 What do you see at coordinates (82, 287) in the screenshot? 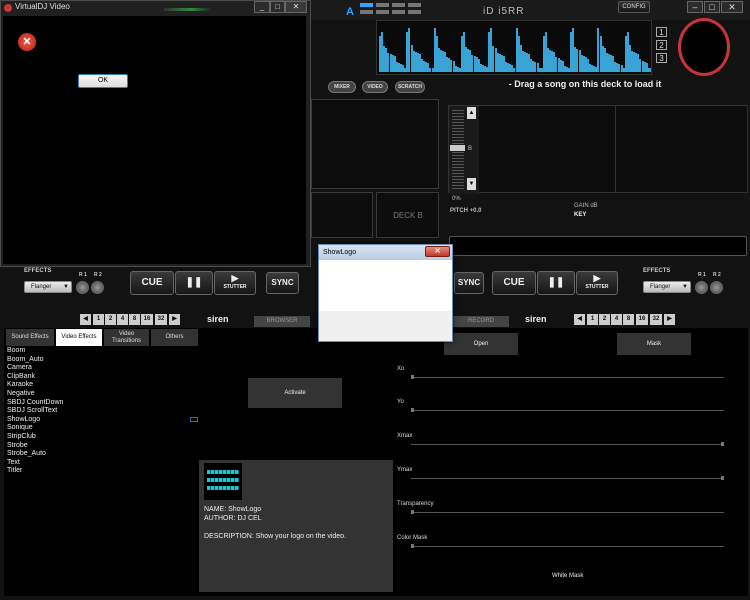
I see `effect-knob-1-left` at bounding box center [82, 287].